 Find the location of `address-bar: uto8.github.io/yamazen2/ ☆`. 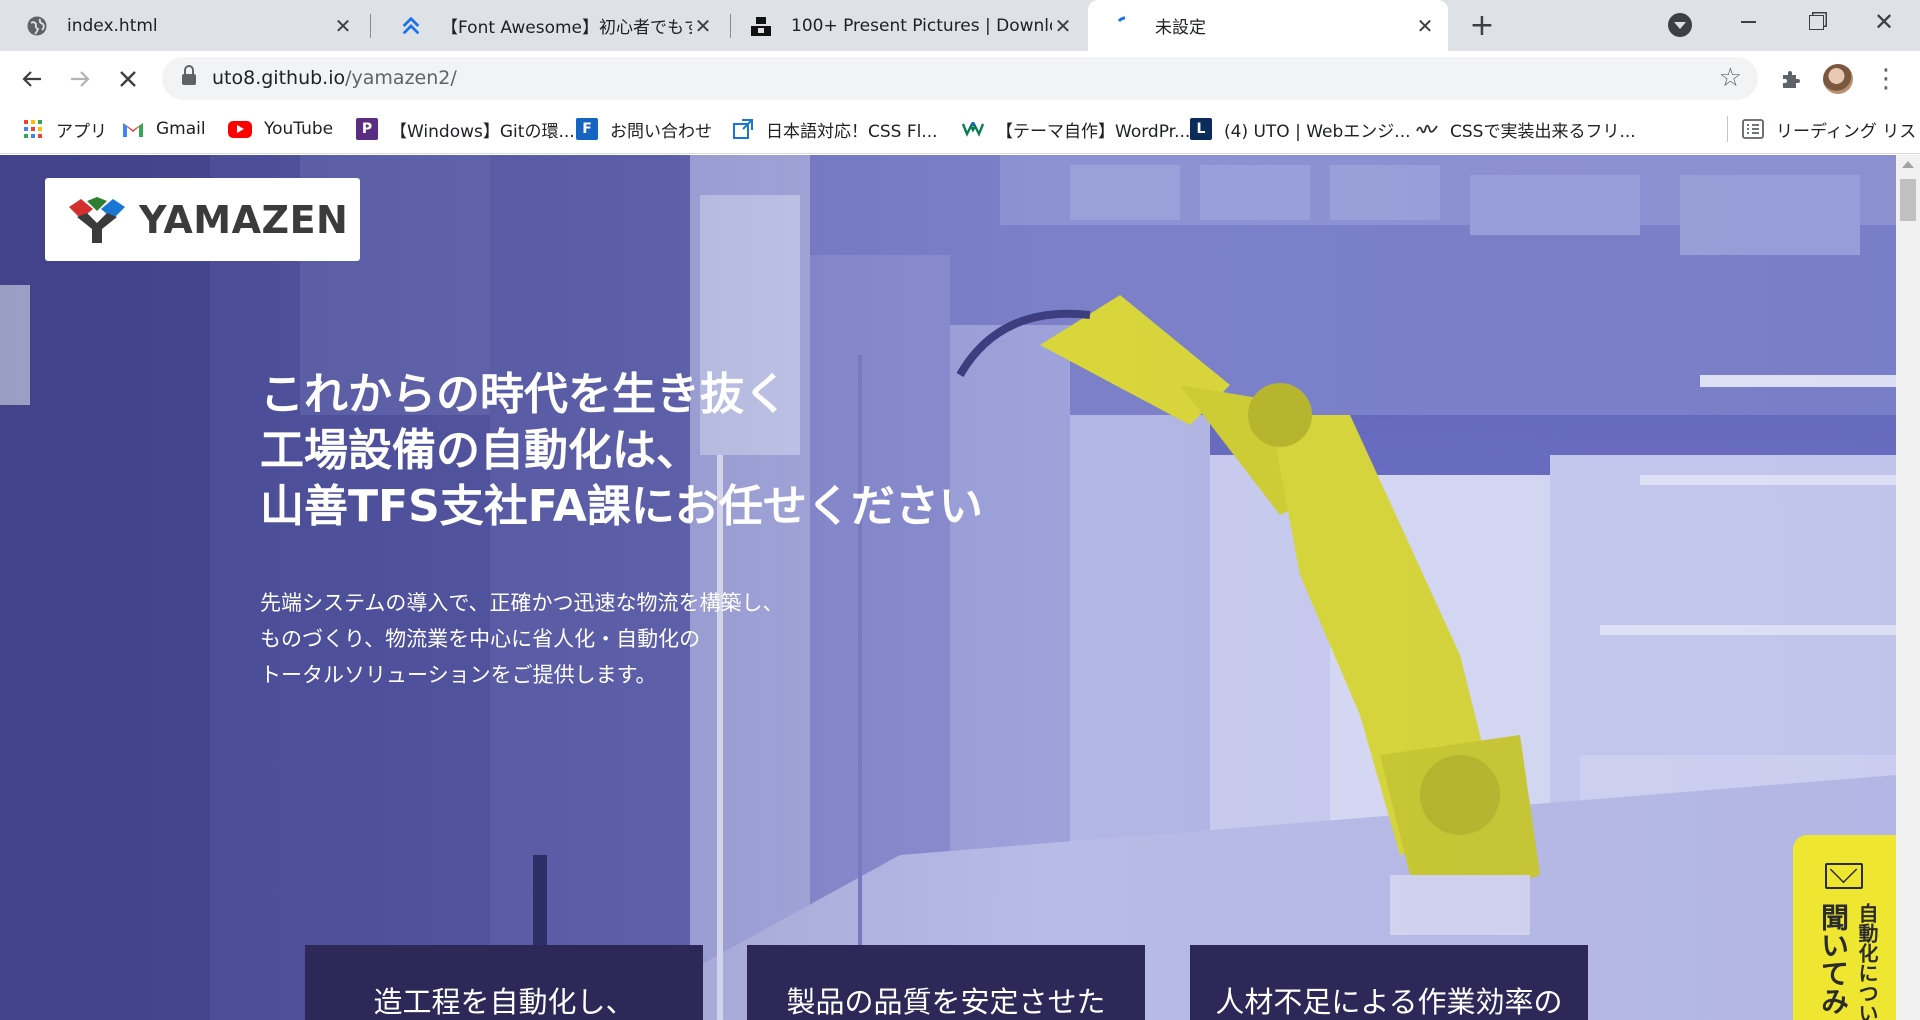

address-bar: uto8.github.io/yamazen2/ ☆ is located at coordinates (960, 78).